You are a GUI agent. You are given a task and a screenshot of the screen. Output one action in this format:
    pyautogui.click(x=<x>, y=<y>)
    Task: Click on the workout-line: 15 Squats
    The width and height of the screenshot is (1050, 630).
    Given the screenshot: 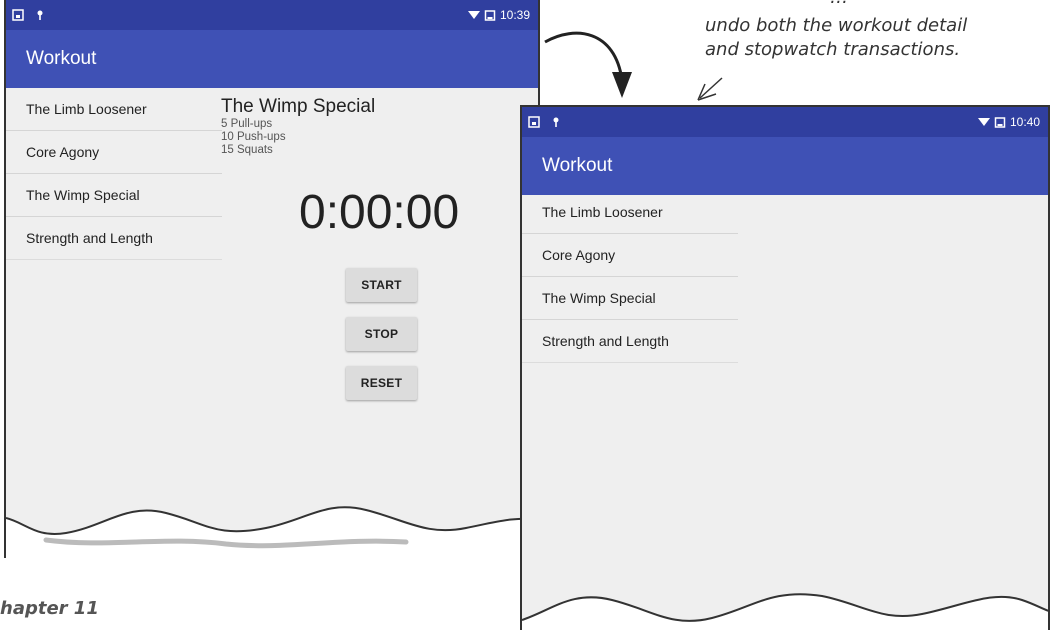 What is the action you would take?
    pyautogui.click(x=247, y=150)
    